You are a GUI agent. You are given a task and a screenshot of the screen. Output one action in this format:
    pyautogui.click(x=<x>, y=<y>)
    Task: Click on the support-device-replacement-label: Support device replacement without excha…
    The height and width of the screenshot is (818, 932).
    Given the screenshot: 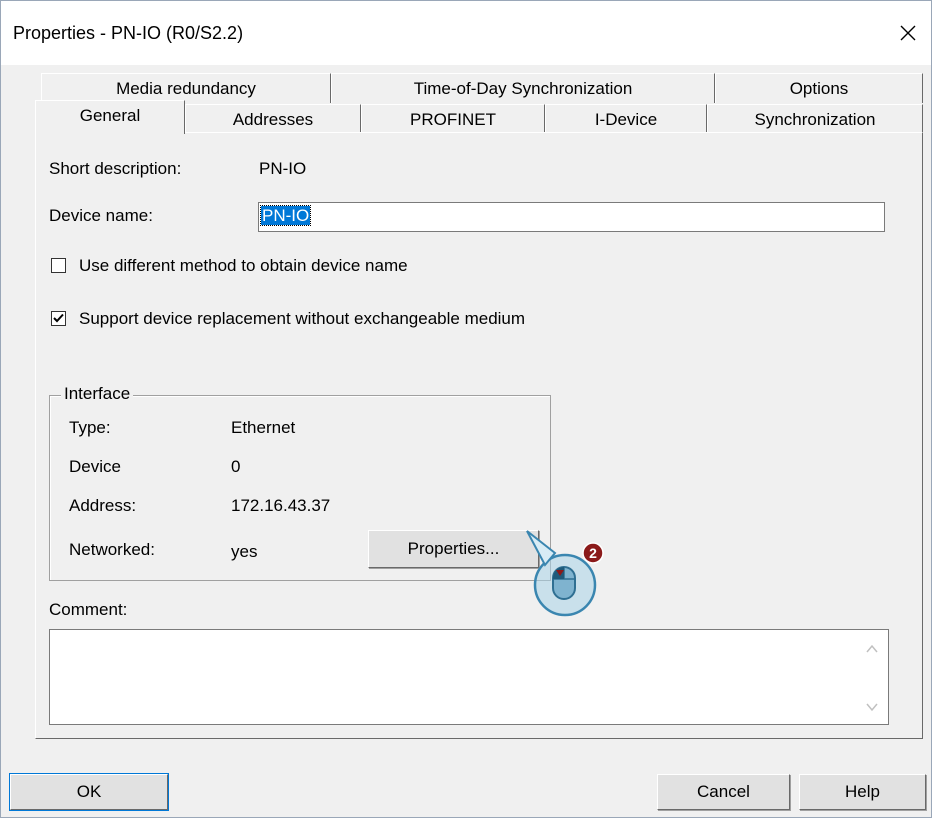 What is the action you would take?
    pyautogui.click(x=302, y=319)
    